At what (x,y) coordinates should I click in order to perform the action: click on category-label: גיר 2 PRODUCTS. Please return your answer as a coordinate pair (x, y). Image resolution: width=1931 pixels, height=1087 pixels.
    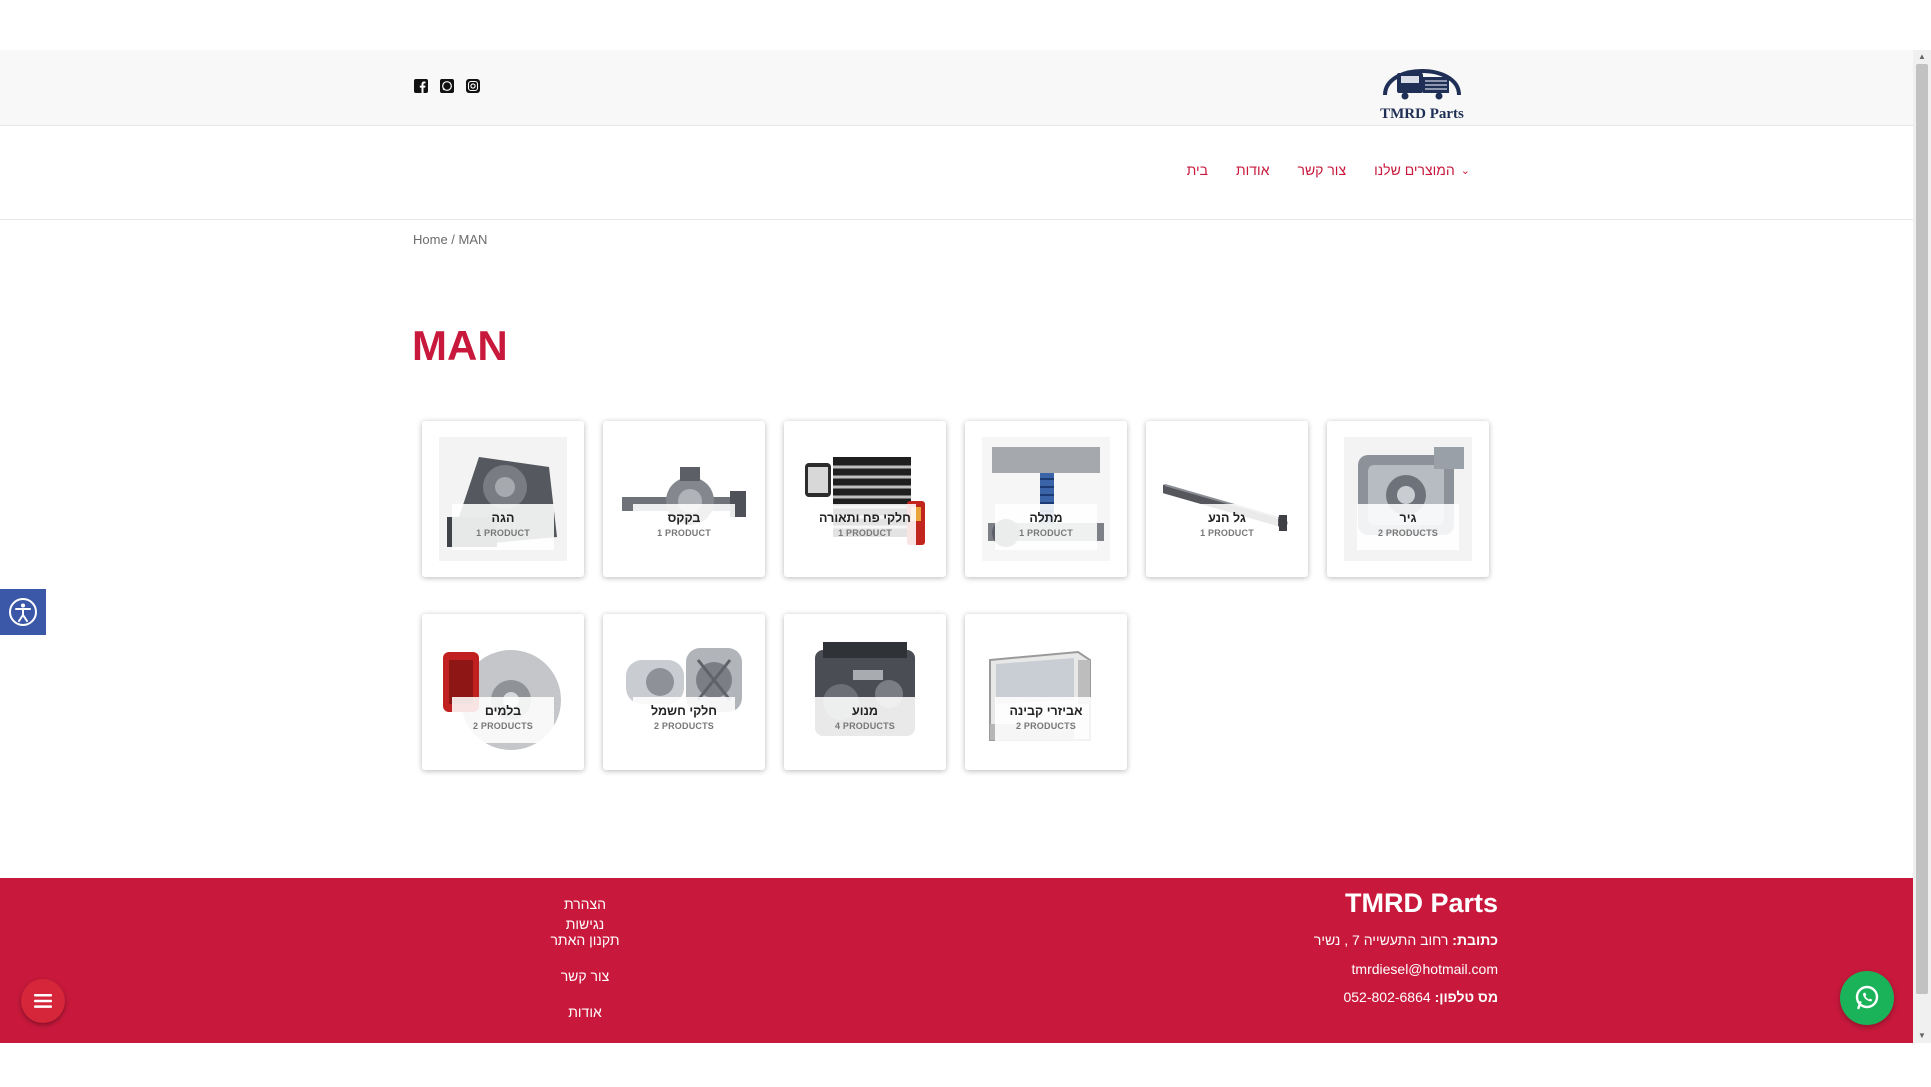
    Looking at the image, I should click on (1408, 527).